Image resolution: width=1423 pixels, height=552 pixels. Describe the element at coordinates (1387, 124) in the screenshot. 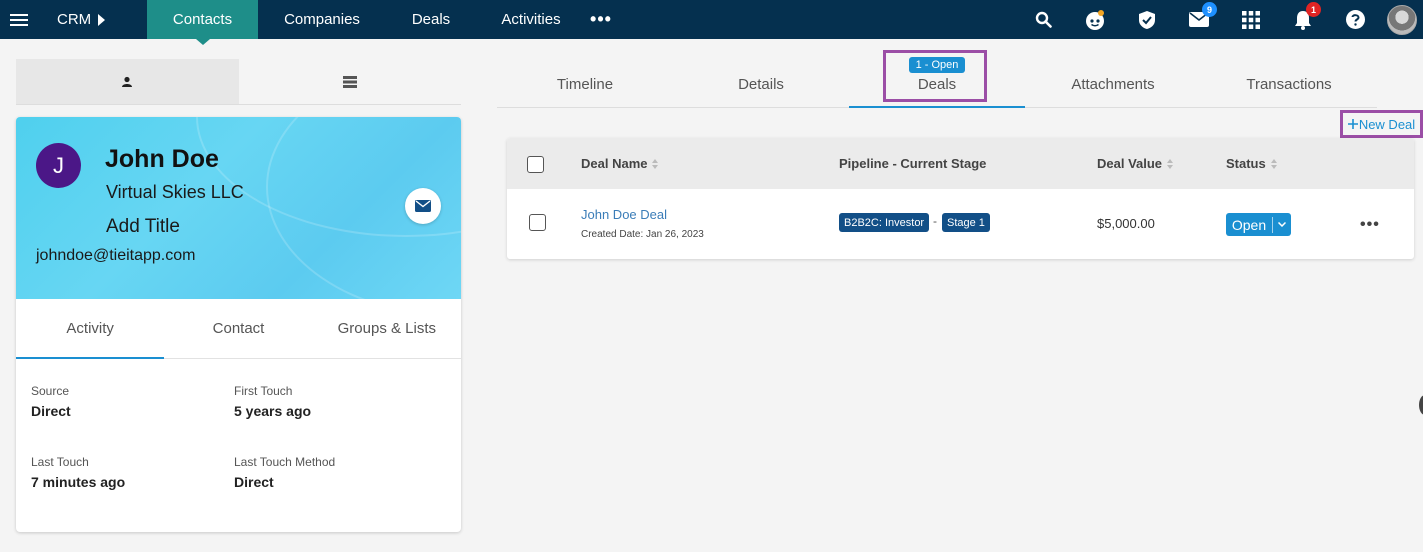

I see `new-deal-label: New Deal` at that location.